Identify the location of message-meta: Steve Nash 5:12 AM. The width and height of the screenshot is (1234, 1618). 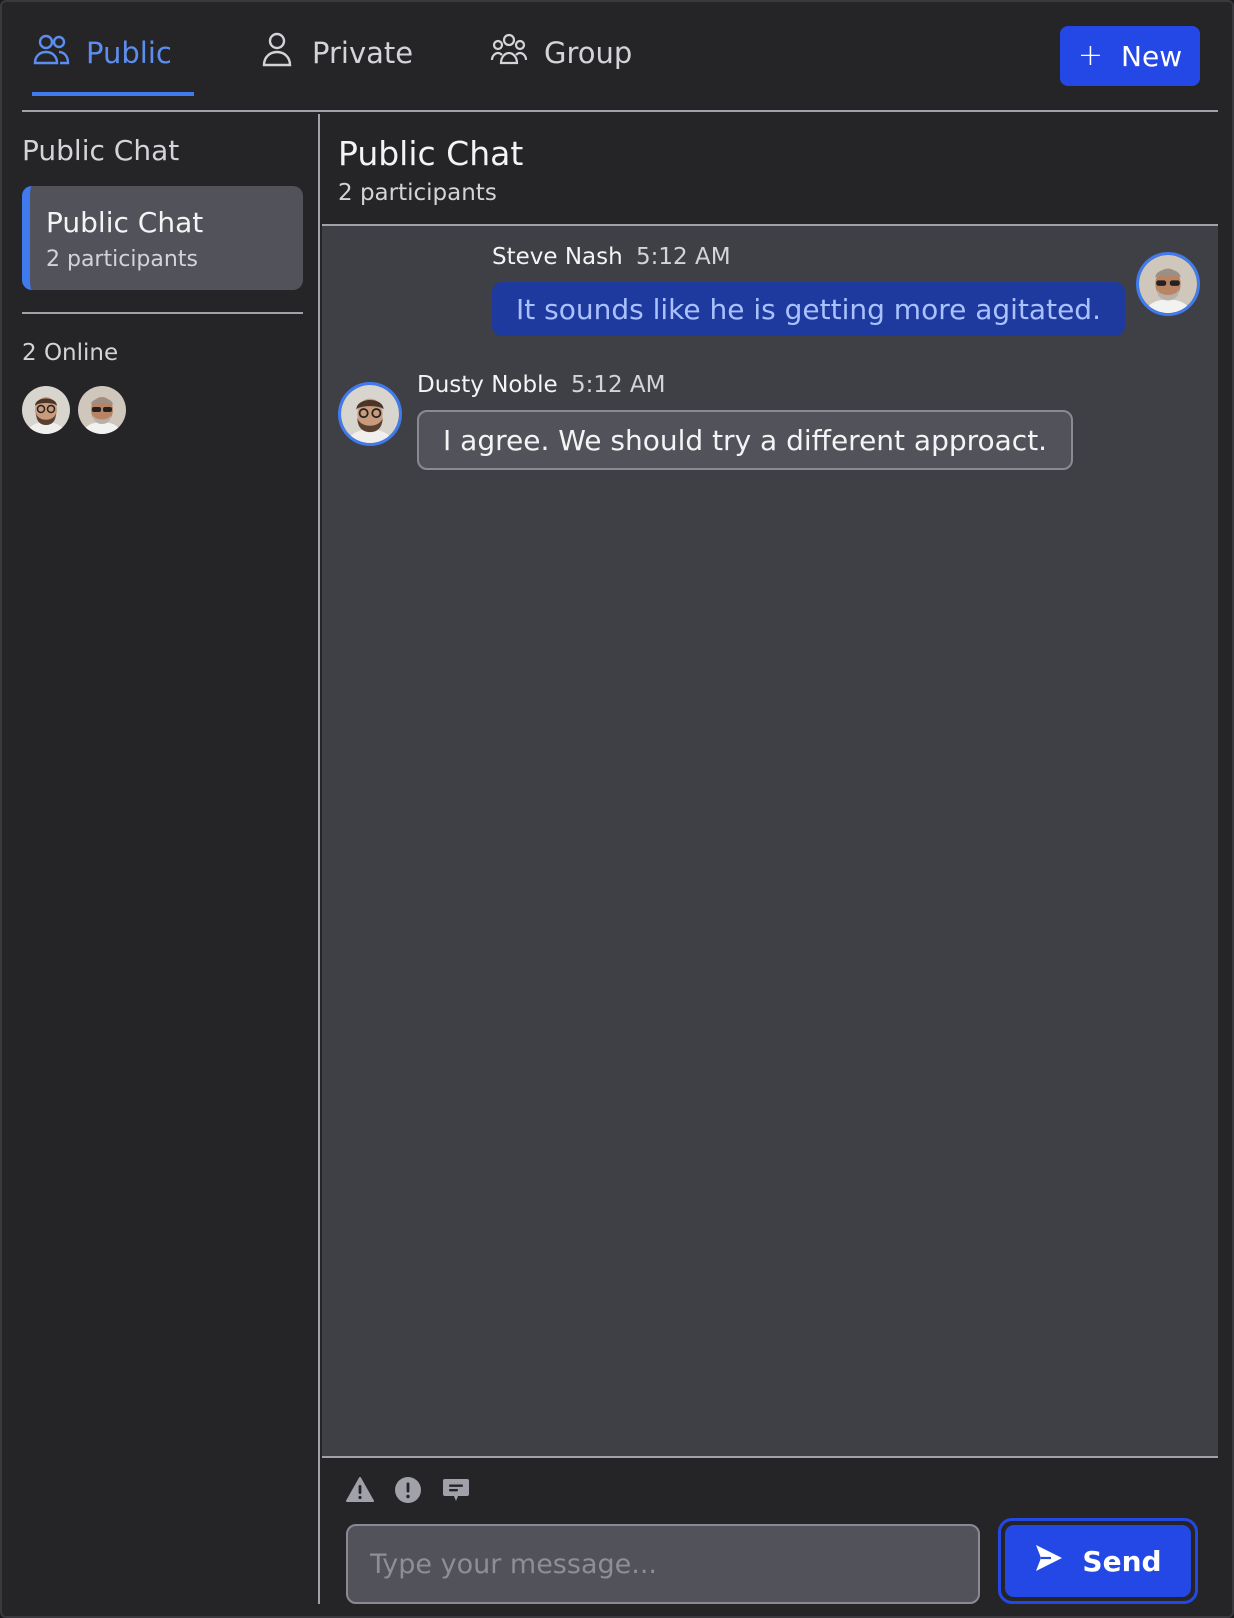
(611, 257).